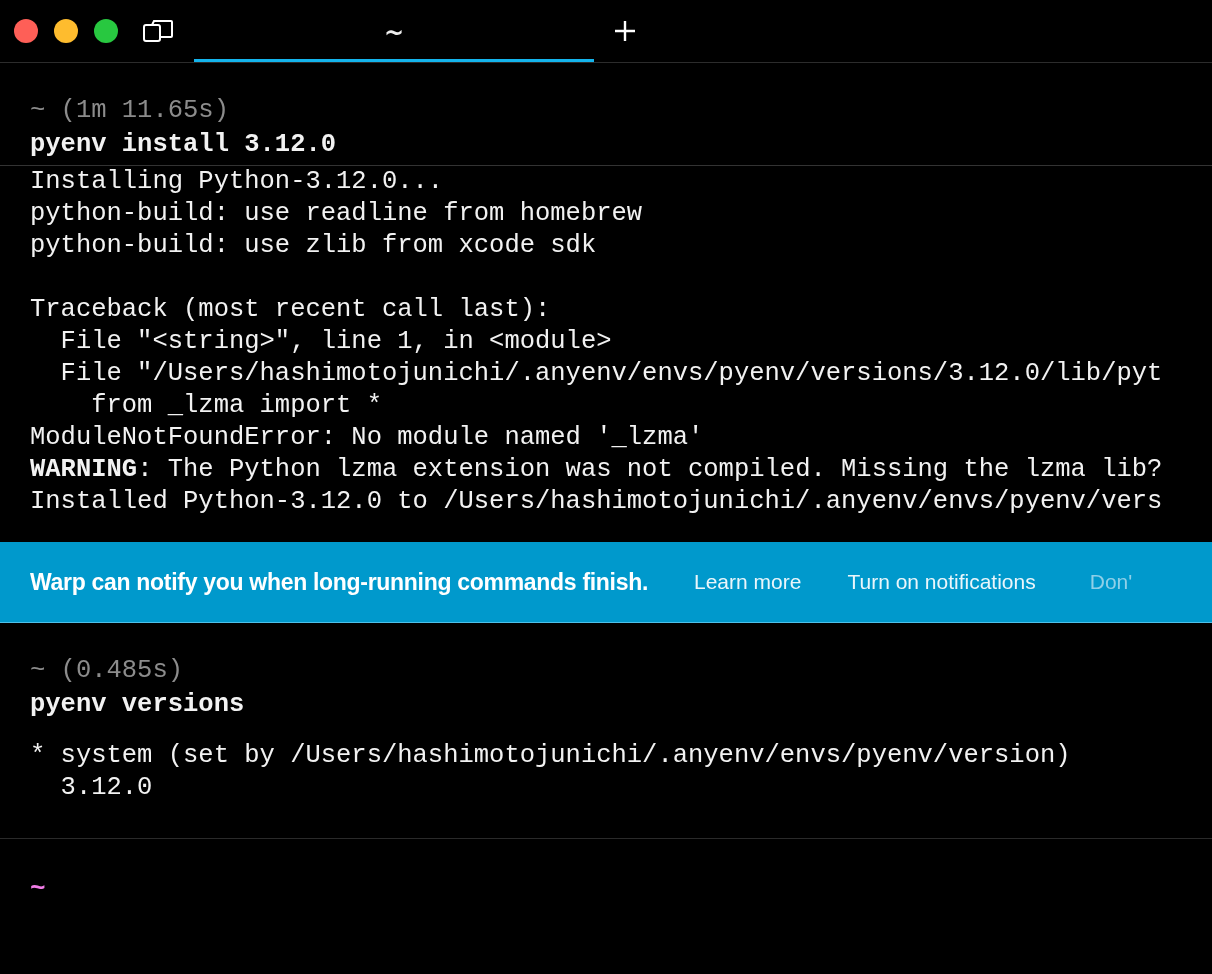 The height and width of the screenshot is (974, 1212). Describe the element at coordinates (625, 31) in the screenshot. I see `plus-icon` at that location.